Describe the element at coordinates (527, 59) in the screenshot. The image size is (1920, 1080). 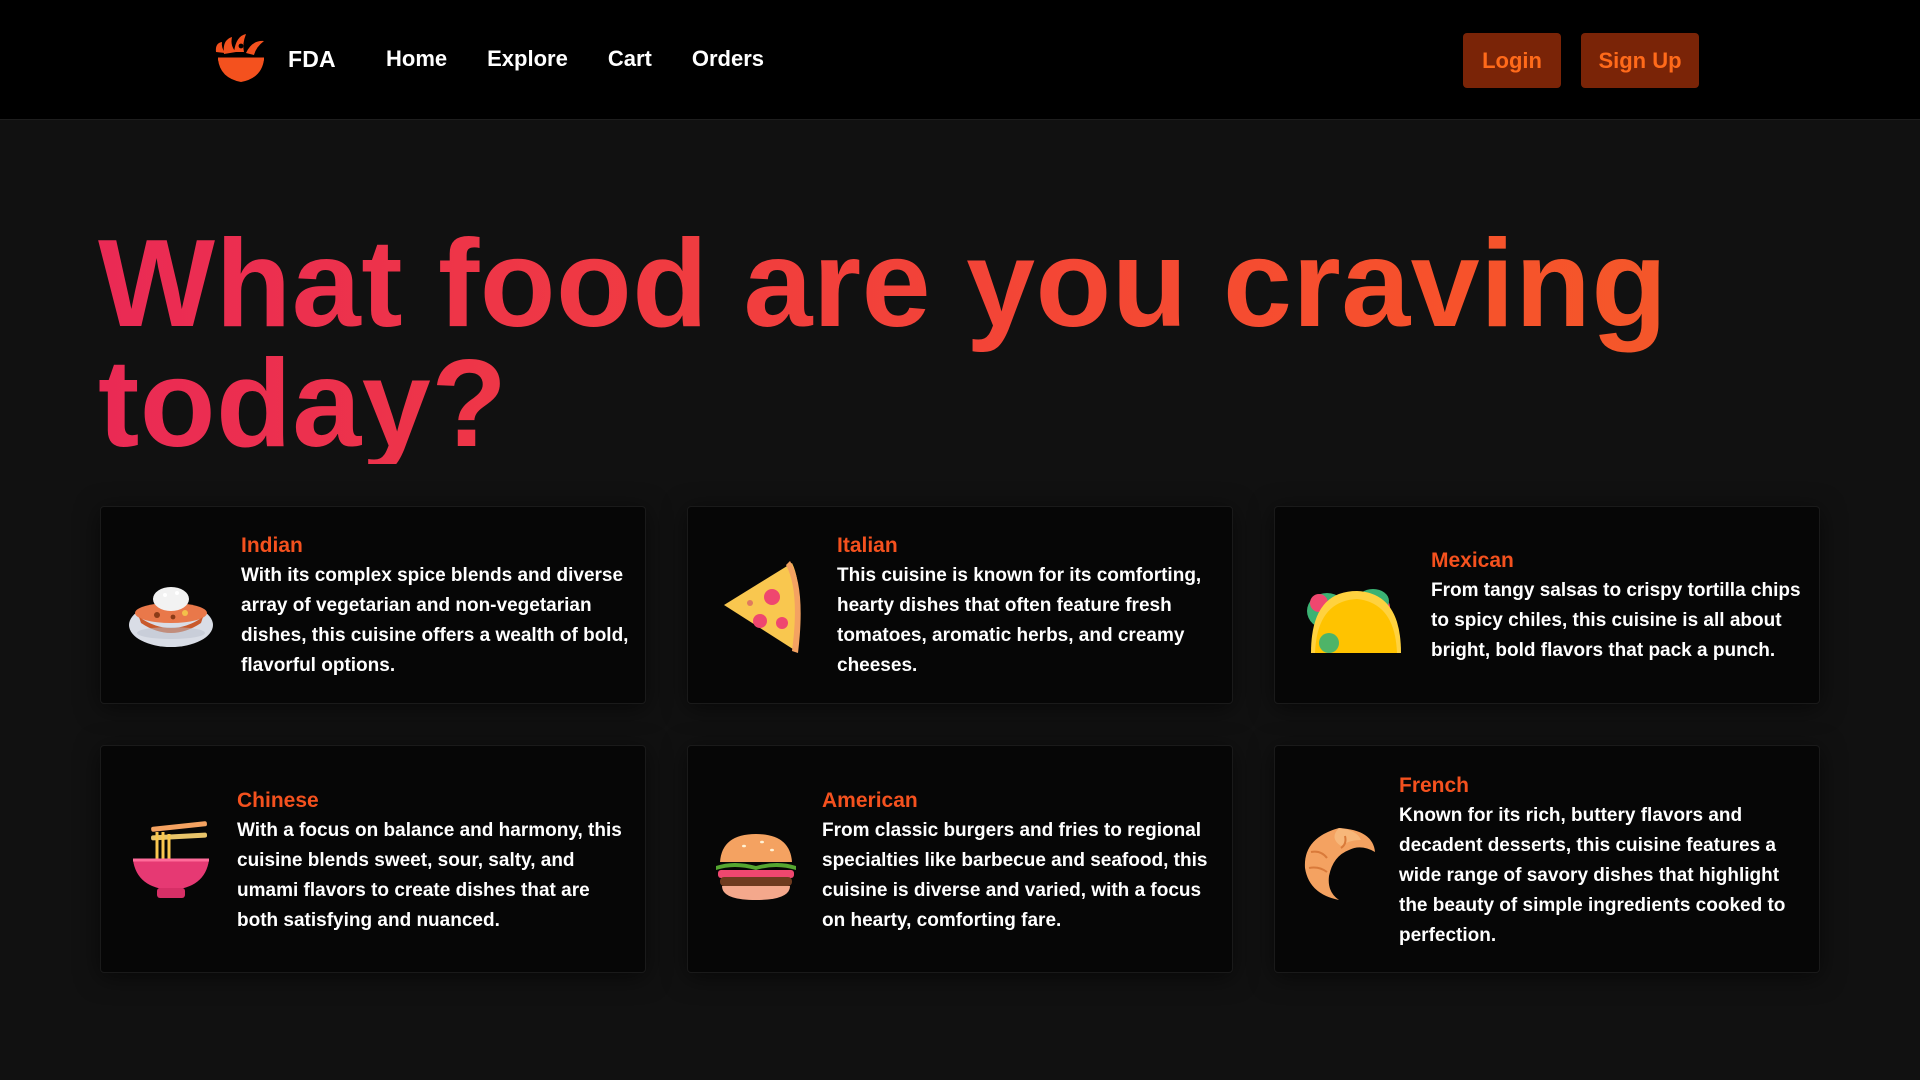
I see `nav-link-explore: Explore` at that location.